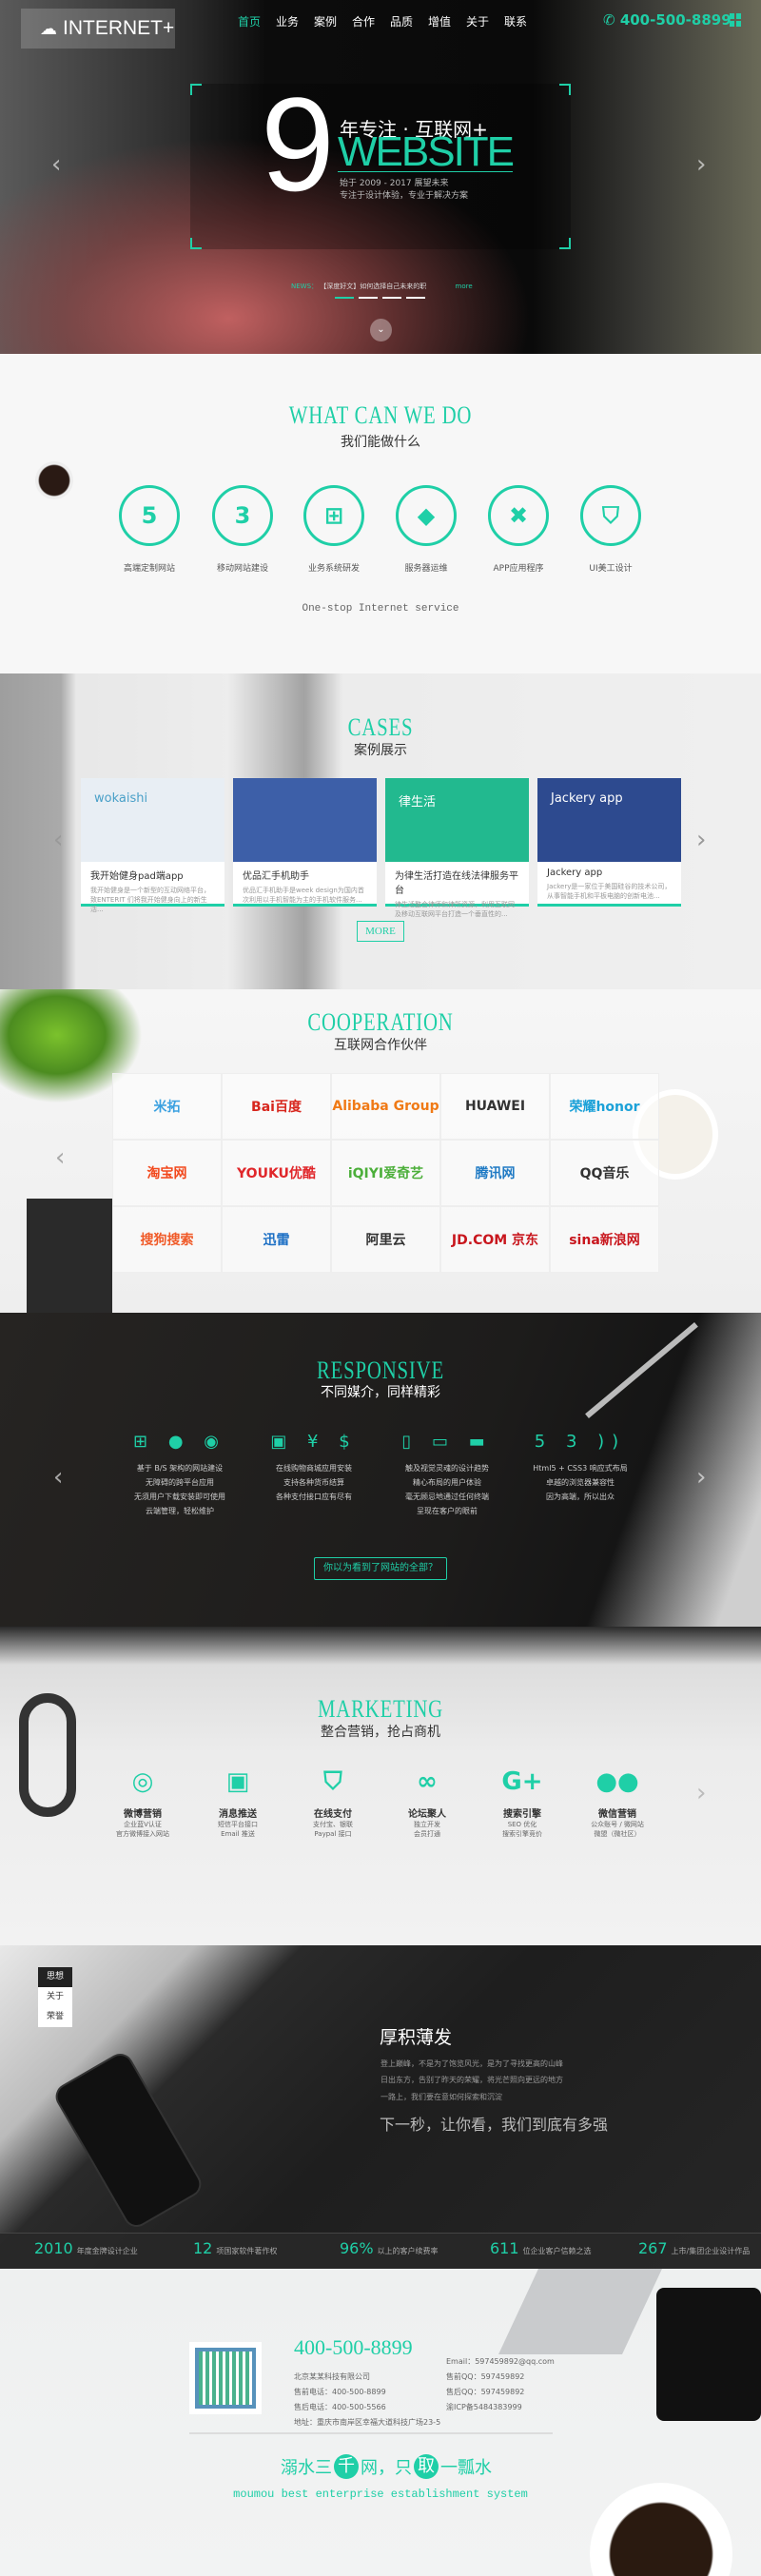 The image size is (761, 2576). Describe the element at coordinates (380, 1709) in the screenshot. I see `marketing-title: MARKETING` at that location.